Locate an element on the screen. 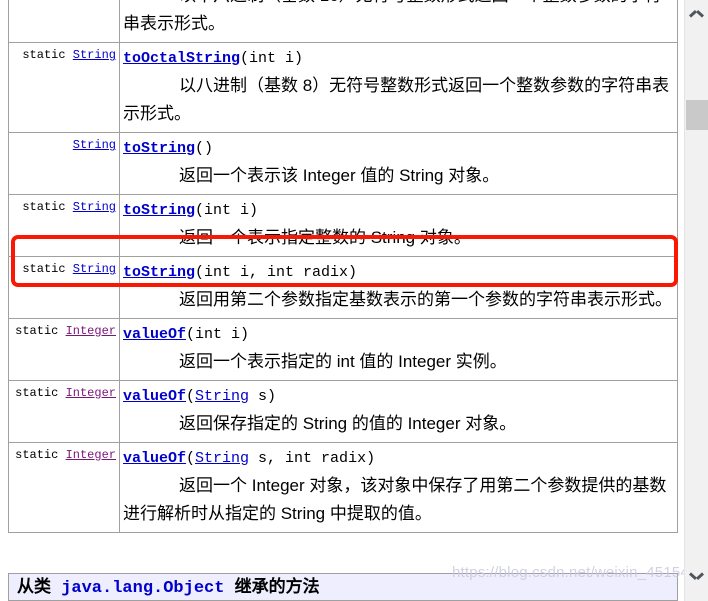  scrollbar-thumb is located at coordinates (697, 115).